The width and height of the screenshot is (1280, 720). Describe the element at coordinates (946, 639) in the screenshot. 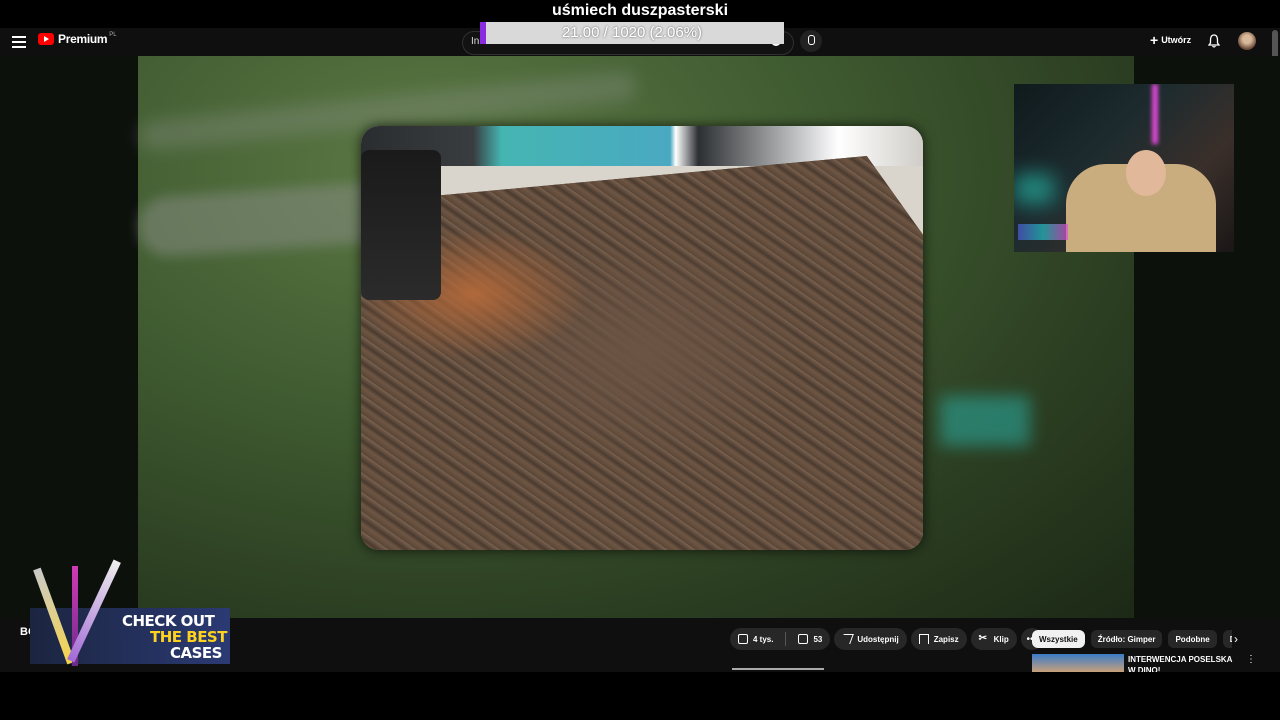

I see `save-label: Zapisz` at that location.